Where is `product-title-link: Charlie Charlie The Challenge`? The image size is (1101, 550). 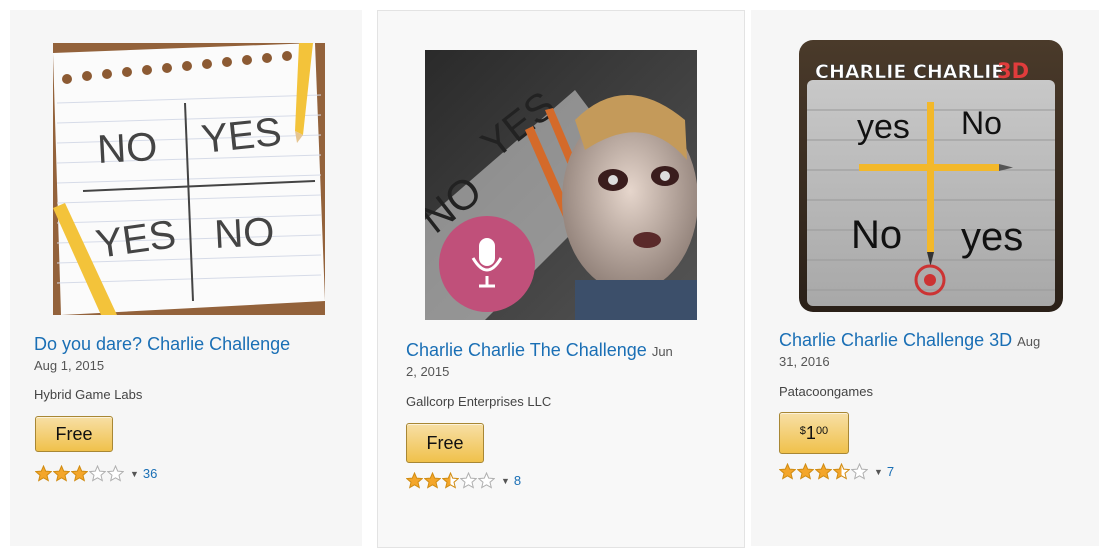 product-title-link: Charlie Charlie The Challenge is located at coordinates (526, 350).